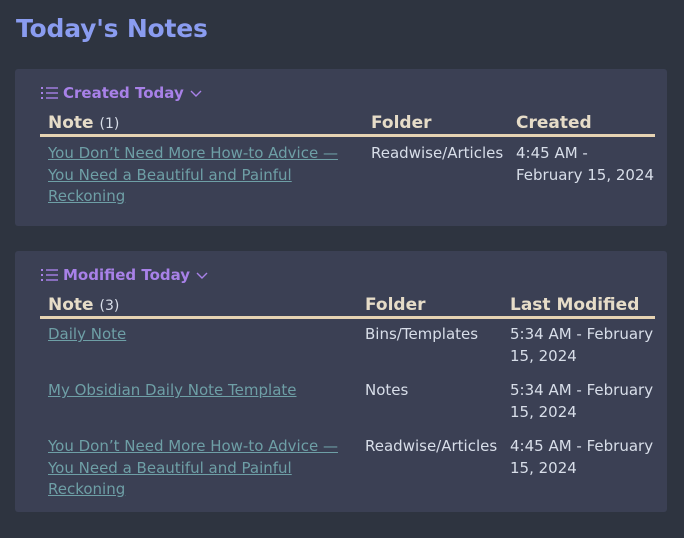 The width and height of the screenshot is (684, 538). I want to click on note-link: Daily Note, so click(87, 334).